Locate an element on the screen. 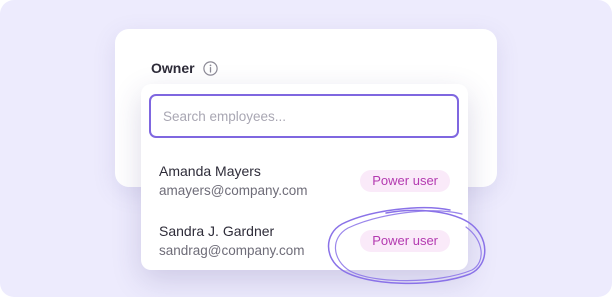  owner-label-row: Owner is located at coordinates (184, 68).